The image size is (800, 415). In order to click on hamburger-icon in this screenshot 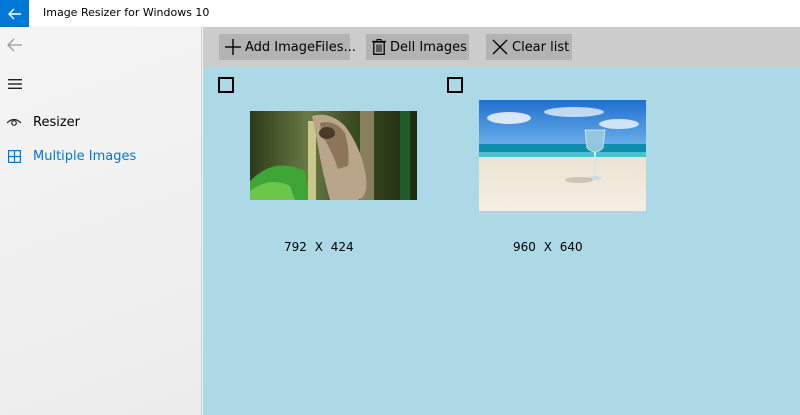, I will do `click(15, 84)`.